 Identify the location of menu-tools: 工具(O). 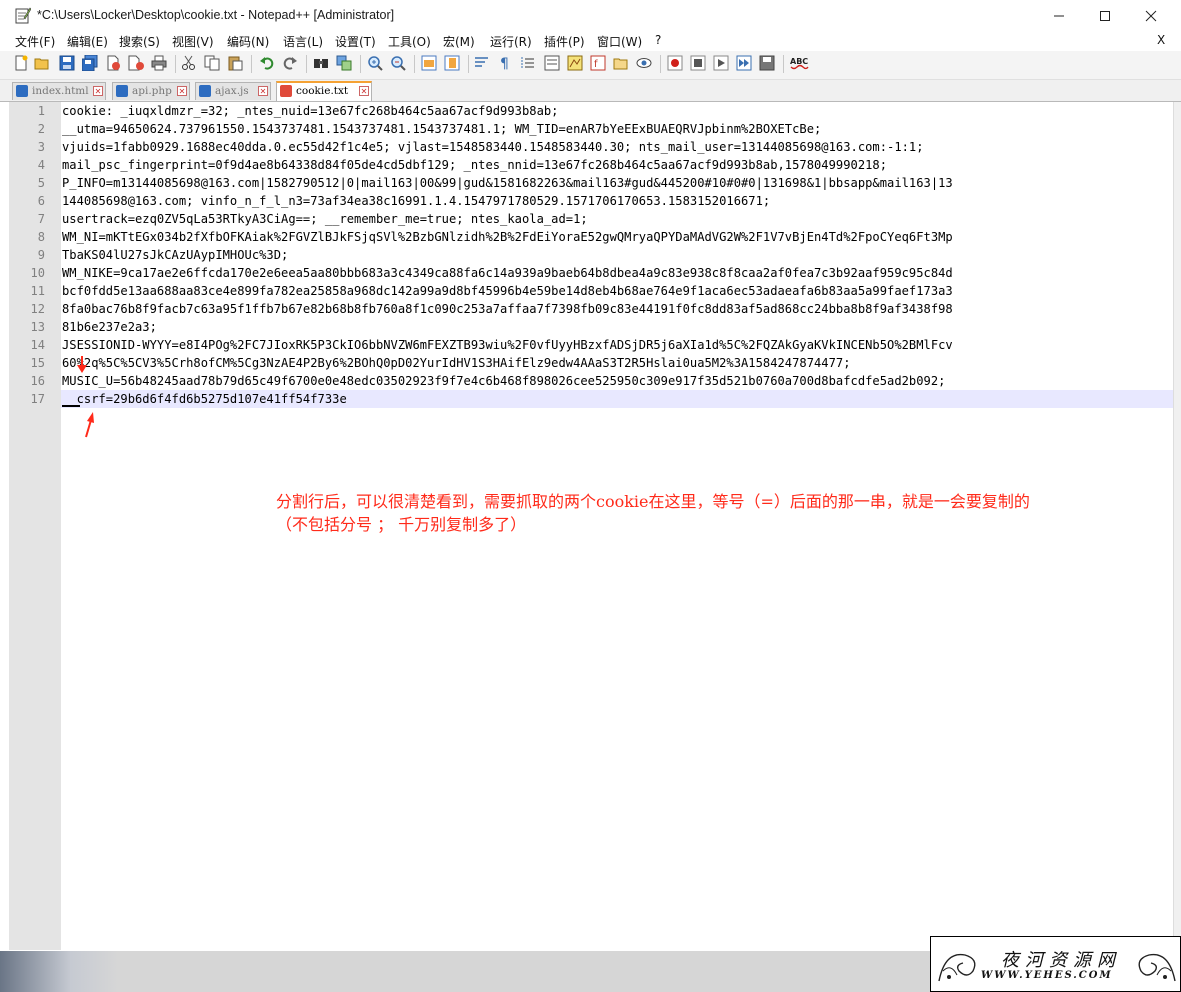
(409, 41).